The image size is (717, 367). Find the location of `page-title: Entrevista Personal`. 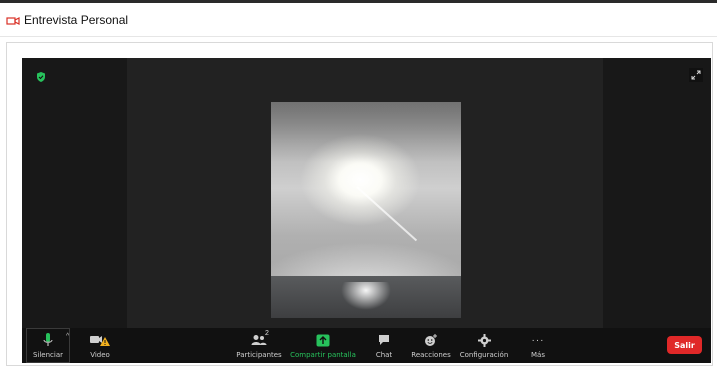

page-title: Entrevista Personal is located at coordinates (76, 20).